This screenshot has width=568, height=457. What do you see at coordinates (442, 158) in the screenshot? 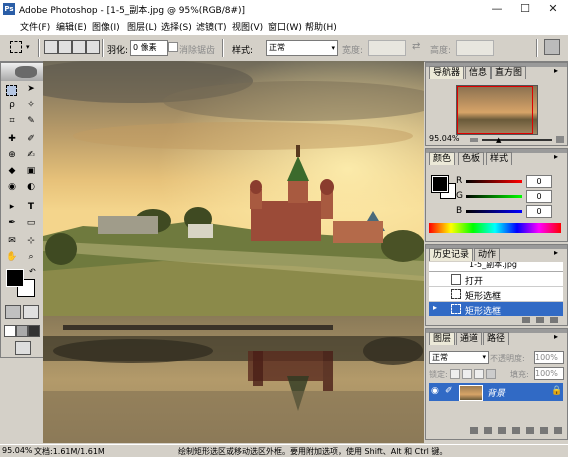
I see `tab-color: 颜色` at bounding box center [442, 158].